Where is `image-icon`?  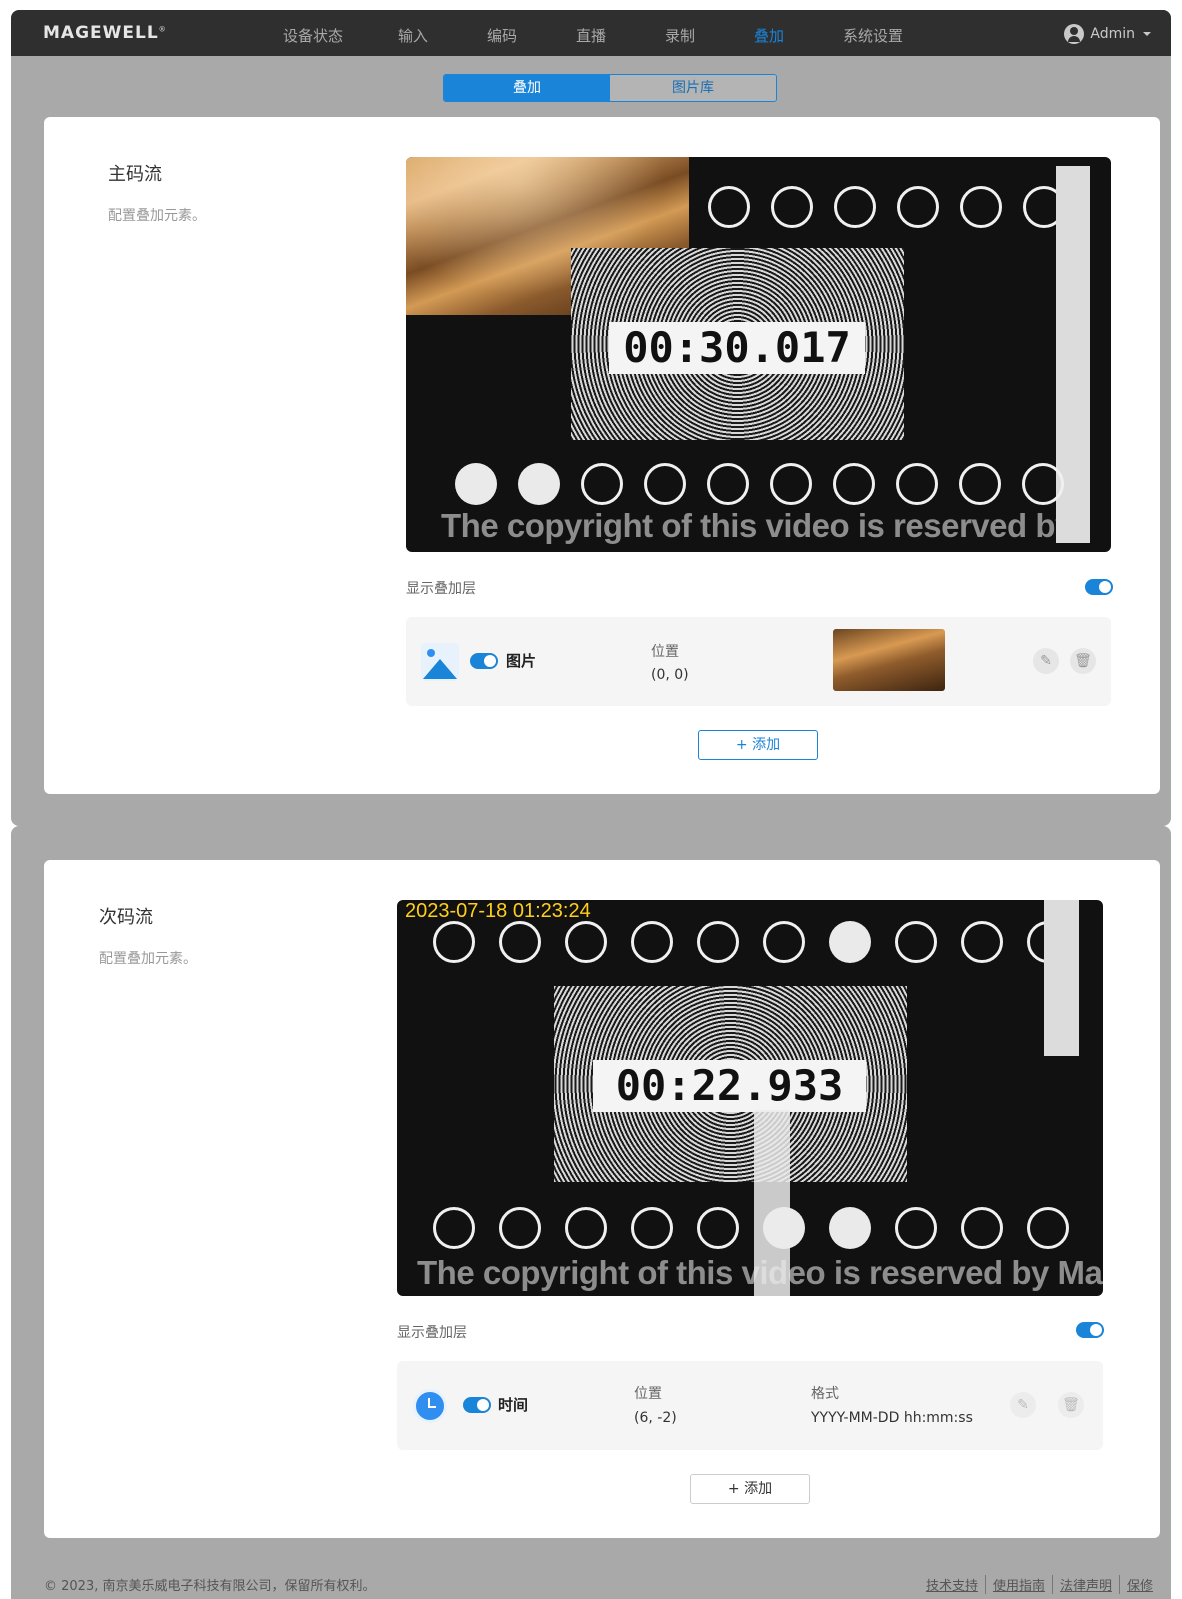 image-icon is located at coordinates (440, 662).